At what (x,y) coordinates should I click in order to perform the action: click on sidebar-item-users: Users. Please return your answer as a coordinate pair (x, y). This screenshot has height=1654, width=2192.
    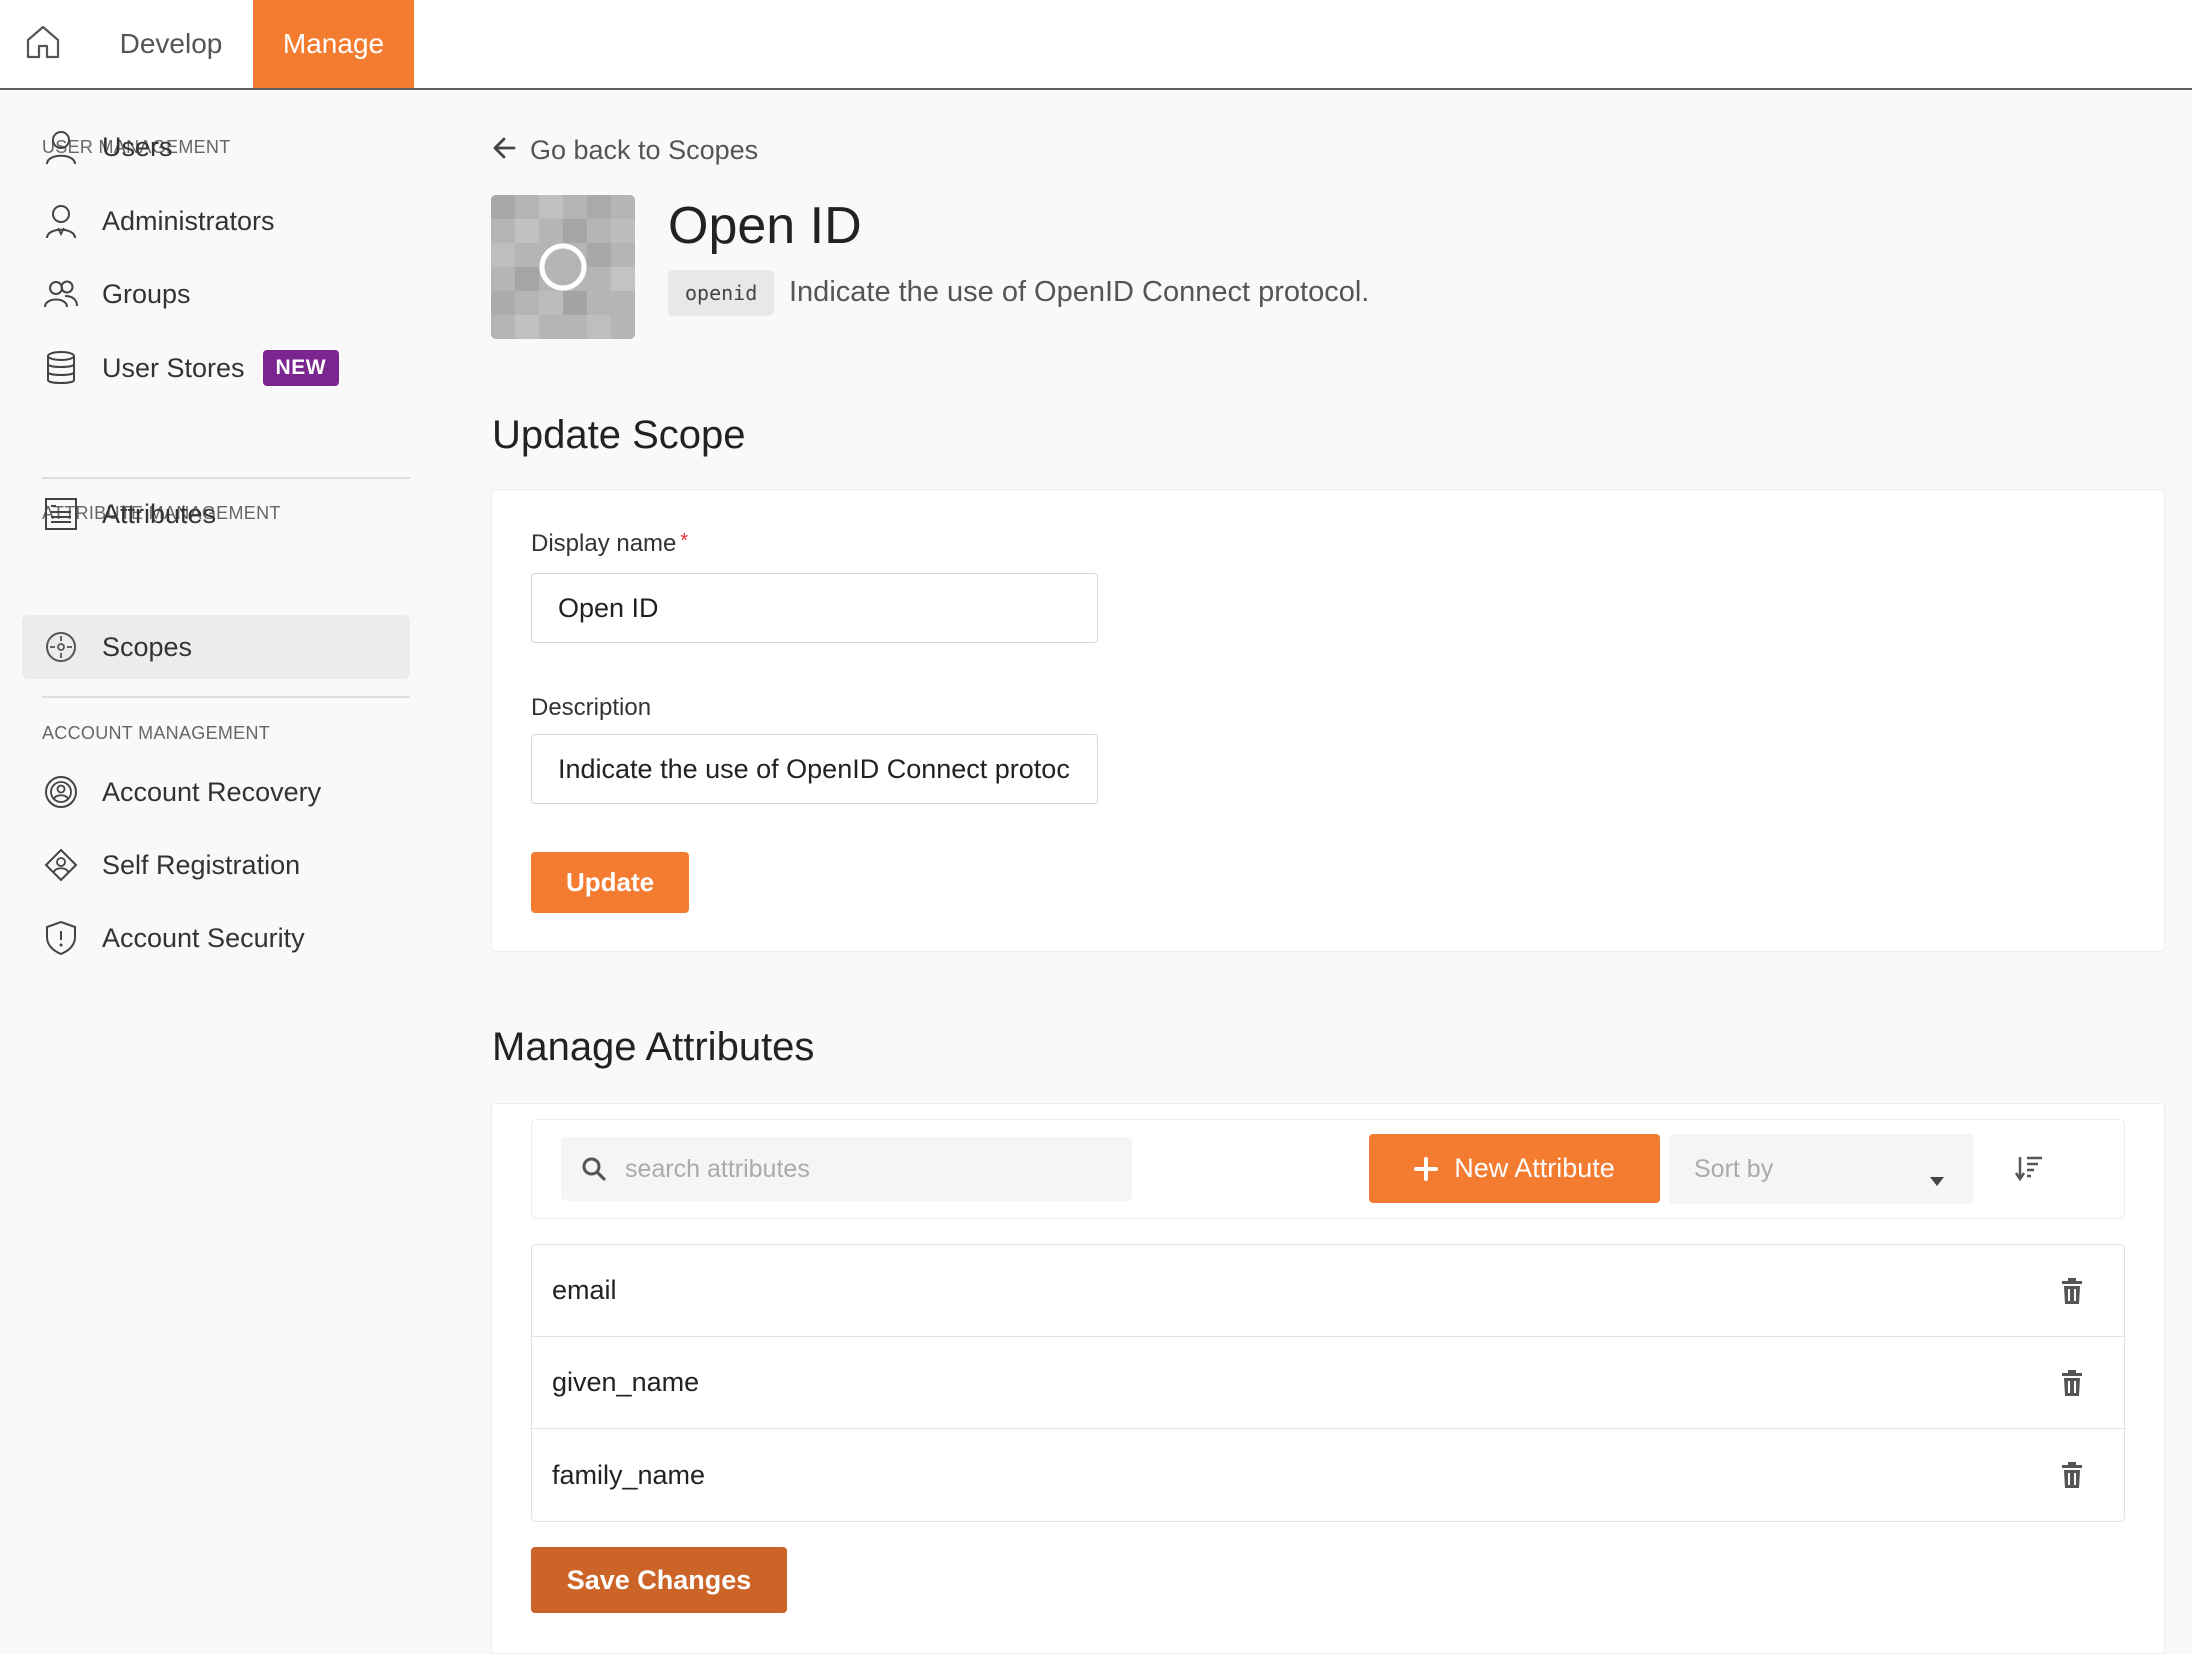
    Looking at the image, I should click on (216, 147).